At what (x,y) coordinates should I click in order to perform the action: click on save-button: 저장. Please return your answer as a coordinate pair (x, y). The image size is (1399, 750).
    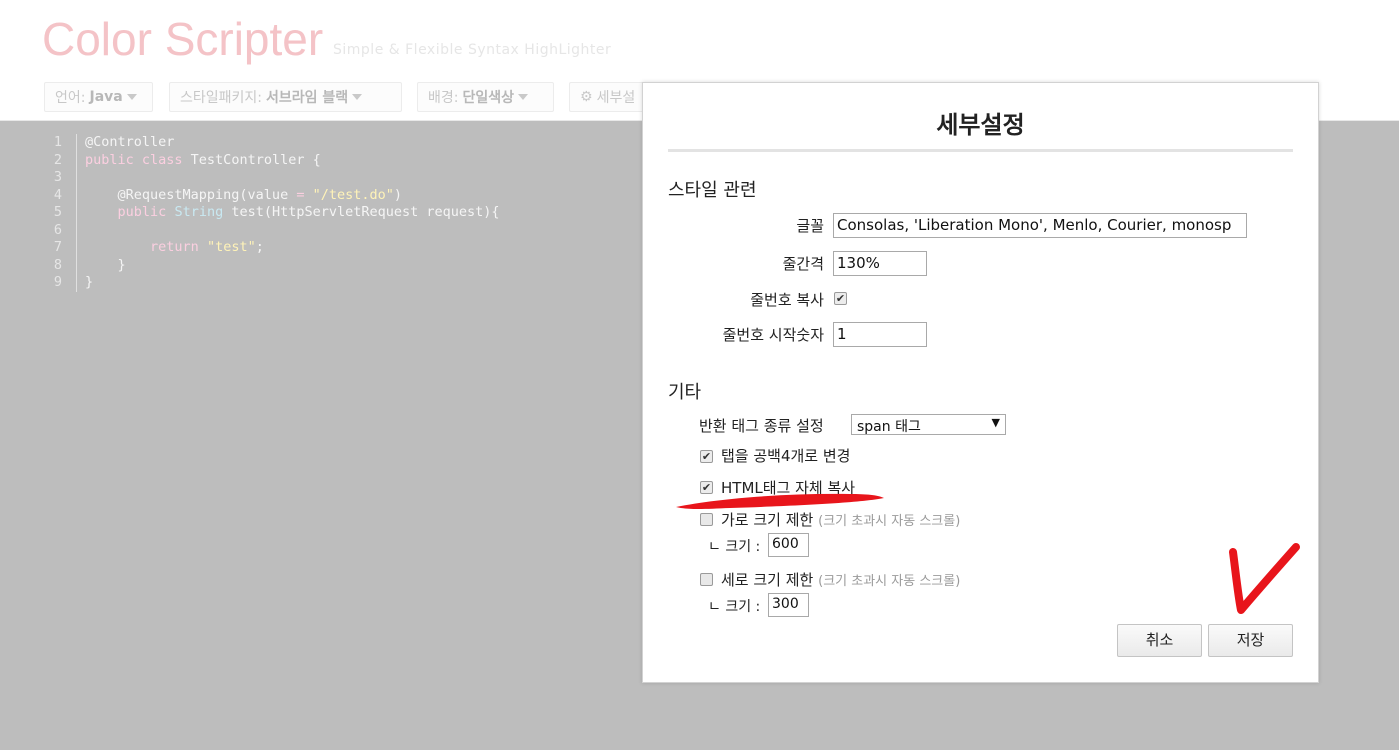
    Looking at the image, I should click on (1250, 640).